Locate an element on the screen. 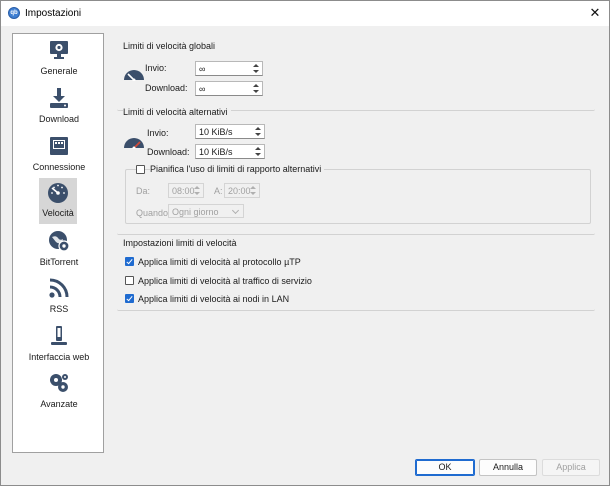 This screenshot has width=610, height=486. network-icon is located at coordinates (59, 146).